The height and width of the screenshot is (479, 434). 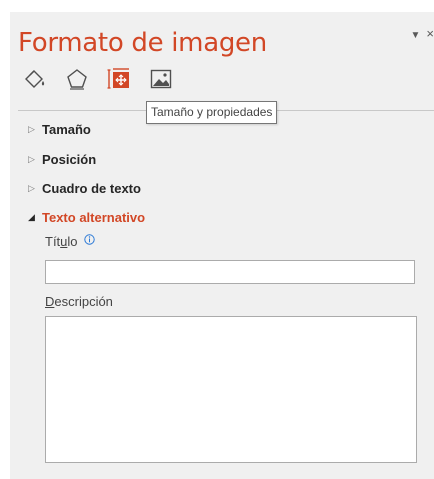 I want to click on pentagon-icon, so click(x=77, y=79).